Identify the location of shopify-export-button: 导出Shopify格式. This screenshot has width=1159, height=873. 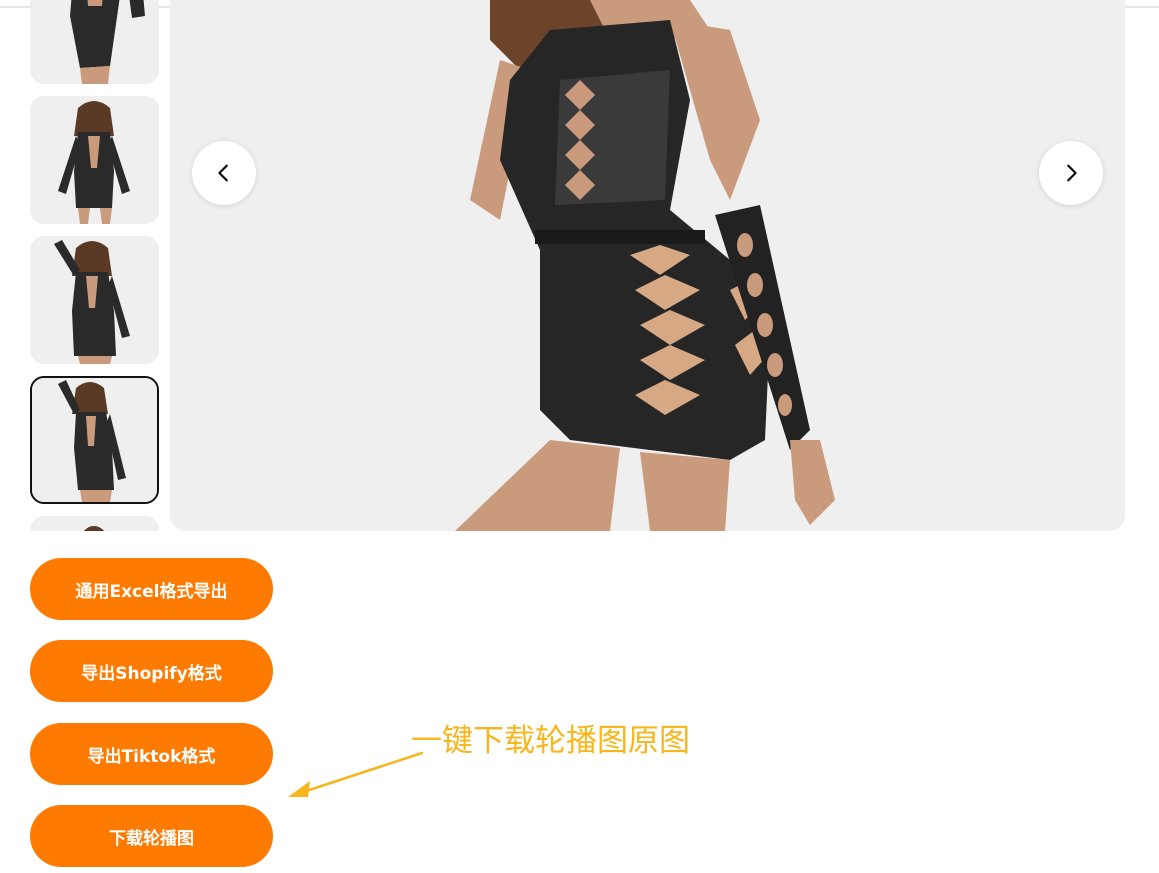
(151, 671).